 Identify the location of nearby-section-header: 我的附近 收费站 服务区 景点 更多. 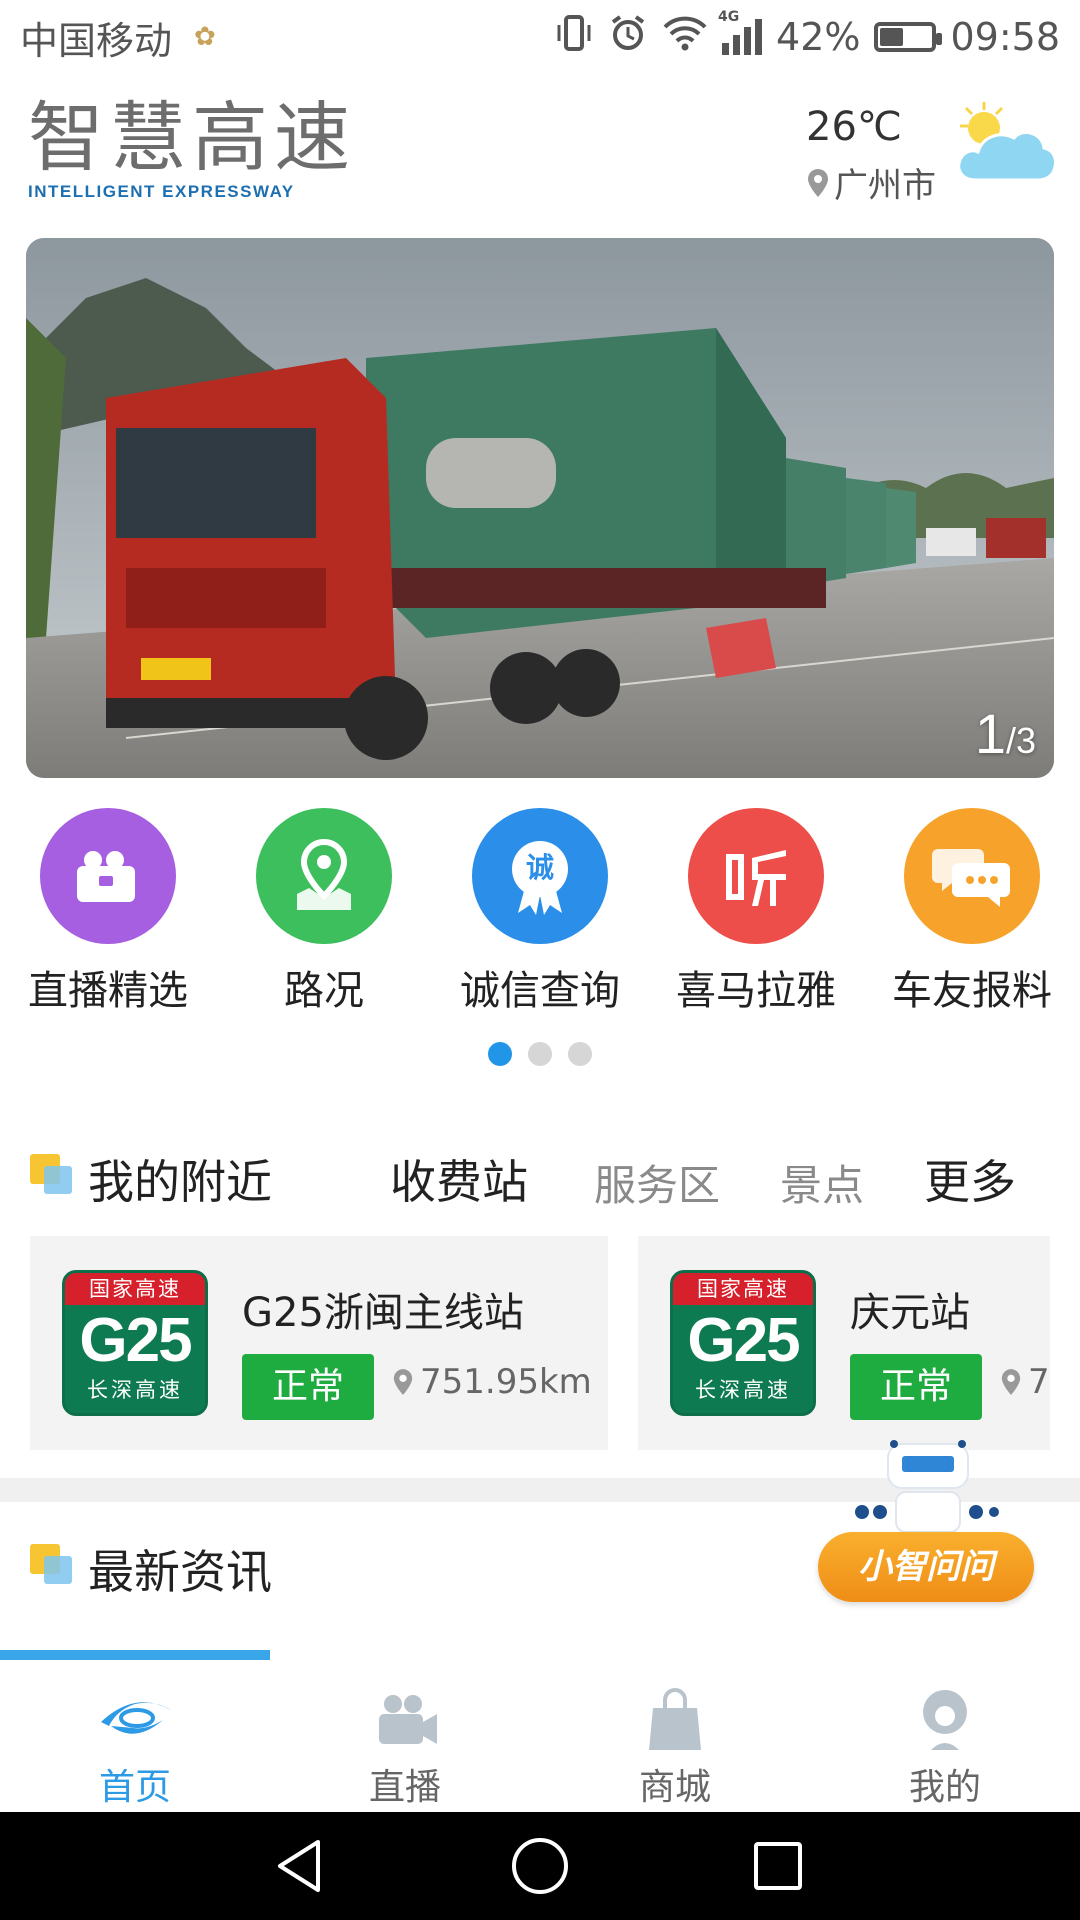
(540, 1175).